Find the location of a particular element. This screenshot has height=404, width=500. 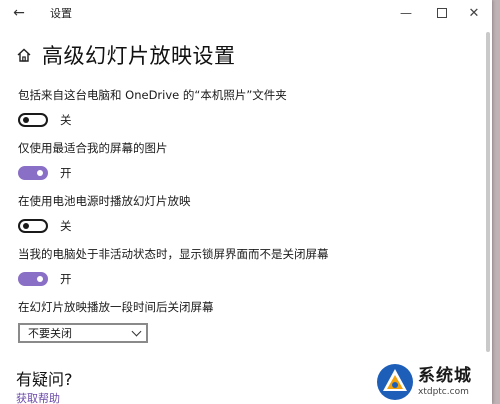

watermark-logo-icon is located at coordinates (395, 382).